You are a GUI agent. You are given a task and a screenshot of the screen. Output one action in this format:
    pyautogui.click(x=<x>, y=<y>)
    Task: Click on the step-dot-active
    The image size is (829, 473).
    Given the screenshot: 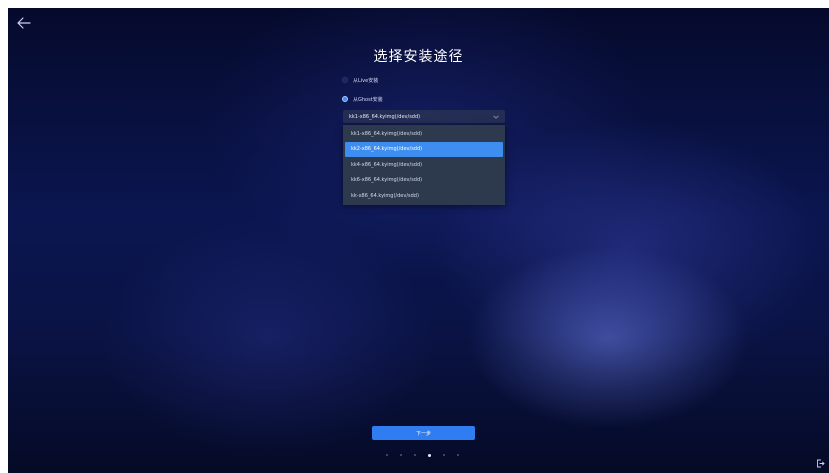 What is the action you would take?
    pyautogui.click(x=429, y=455)
    